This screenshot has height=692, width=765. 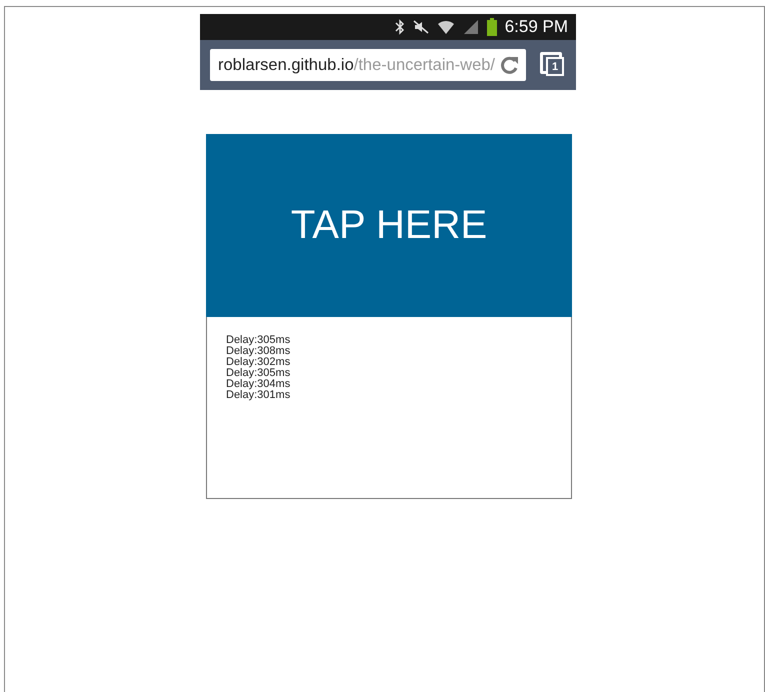 I want to click on bluetooth-icon, so click(x=399, y=27).